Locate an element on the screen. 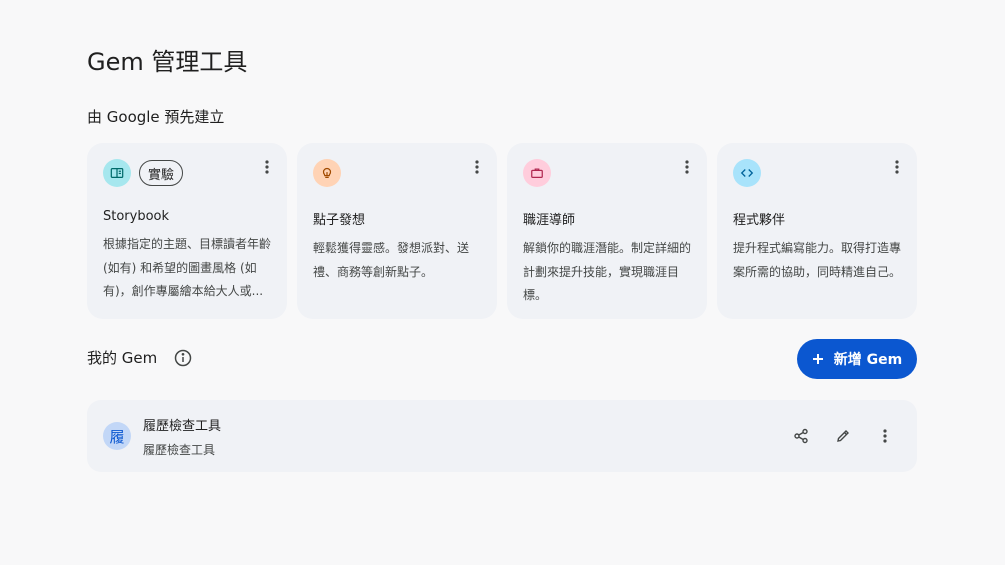 This screenshot has height=565, width=1005. premade-section-title: 由 Google 預先建立 is located at coordinates (156, 117).